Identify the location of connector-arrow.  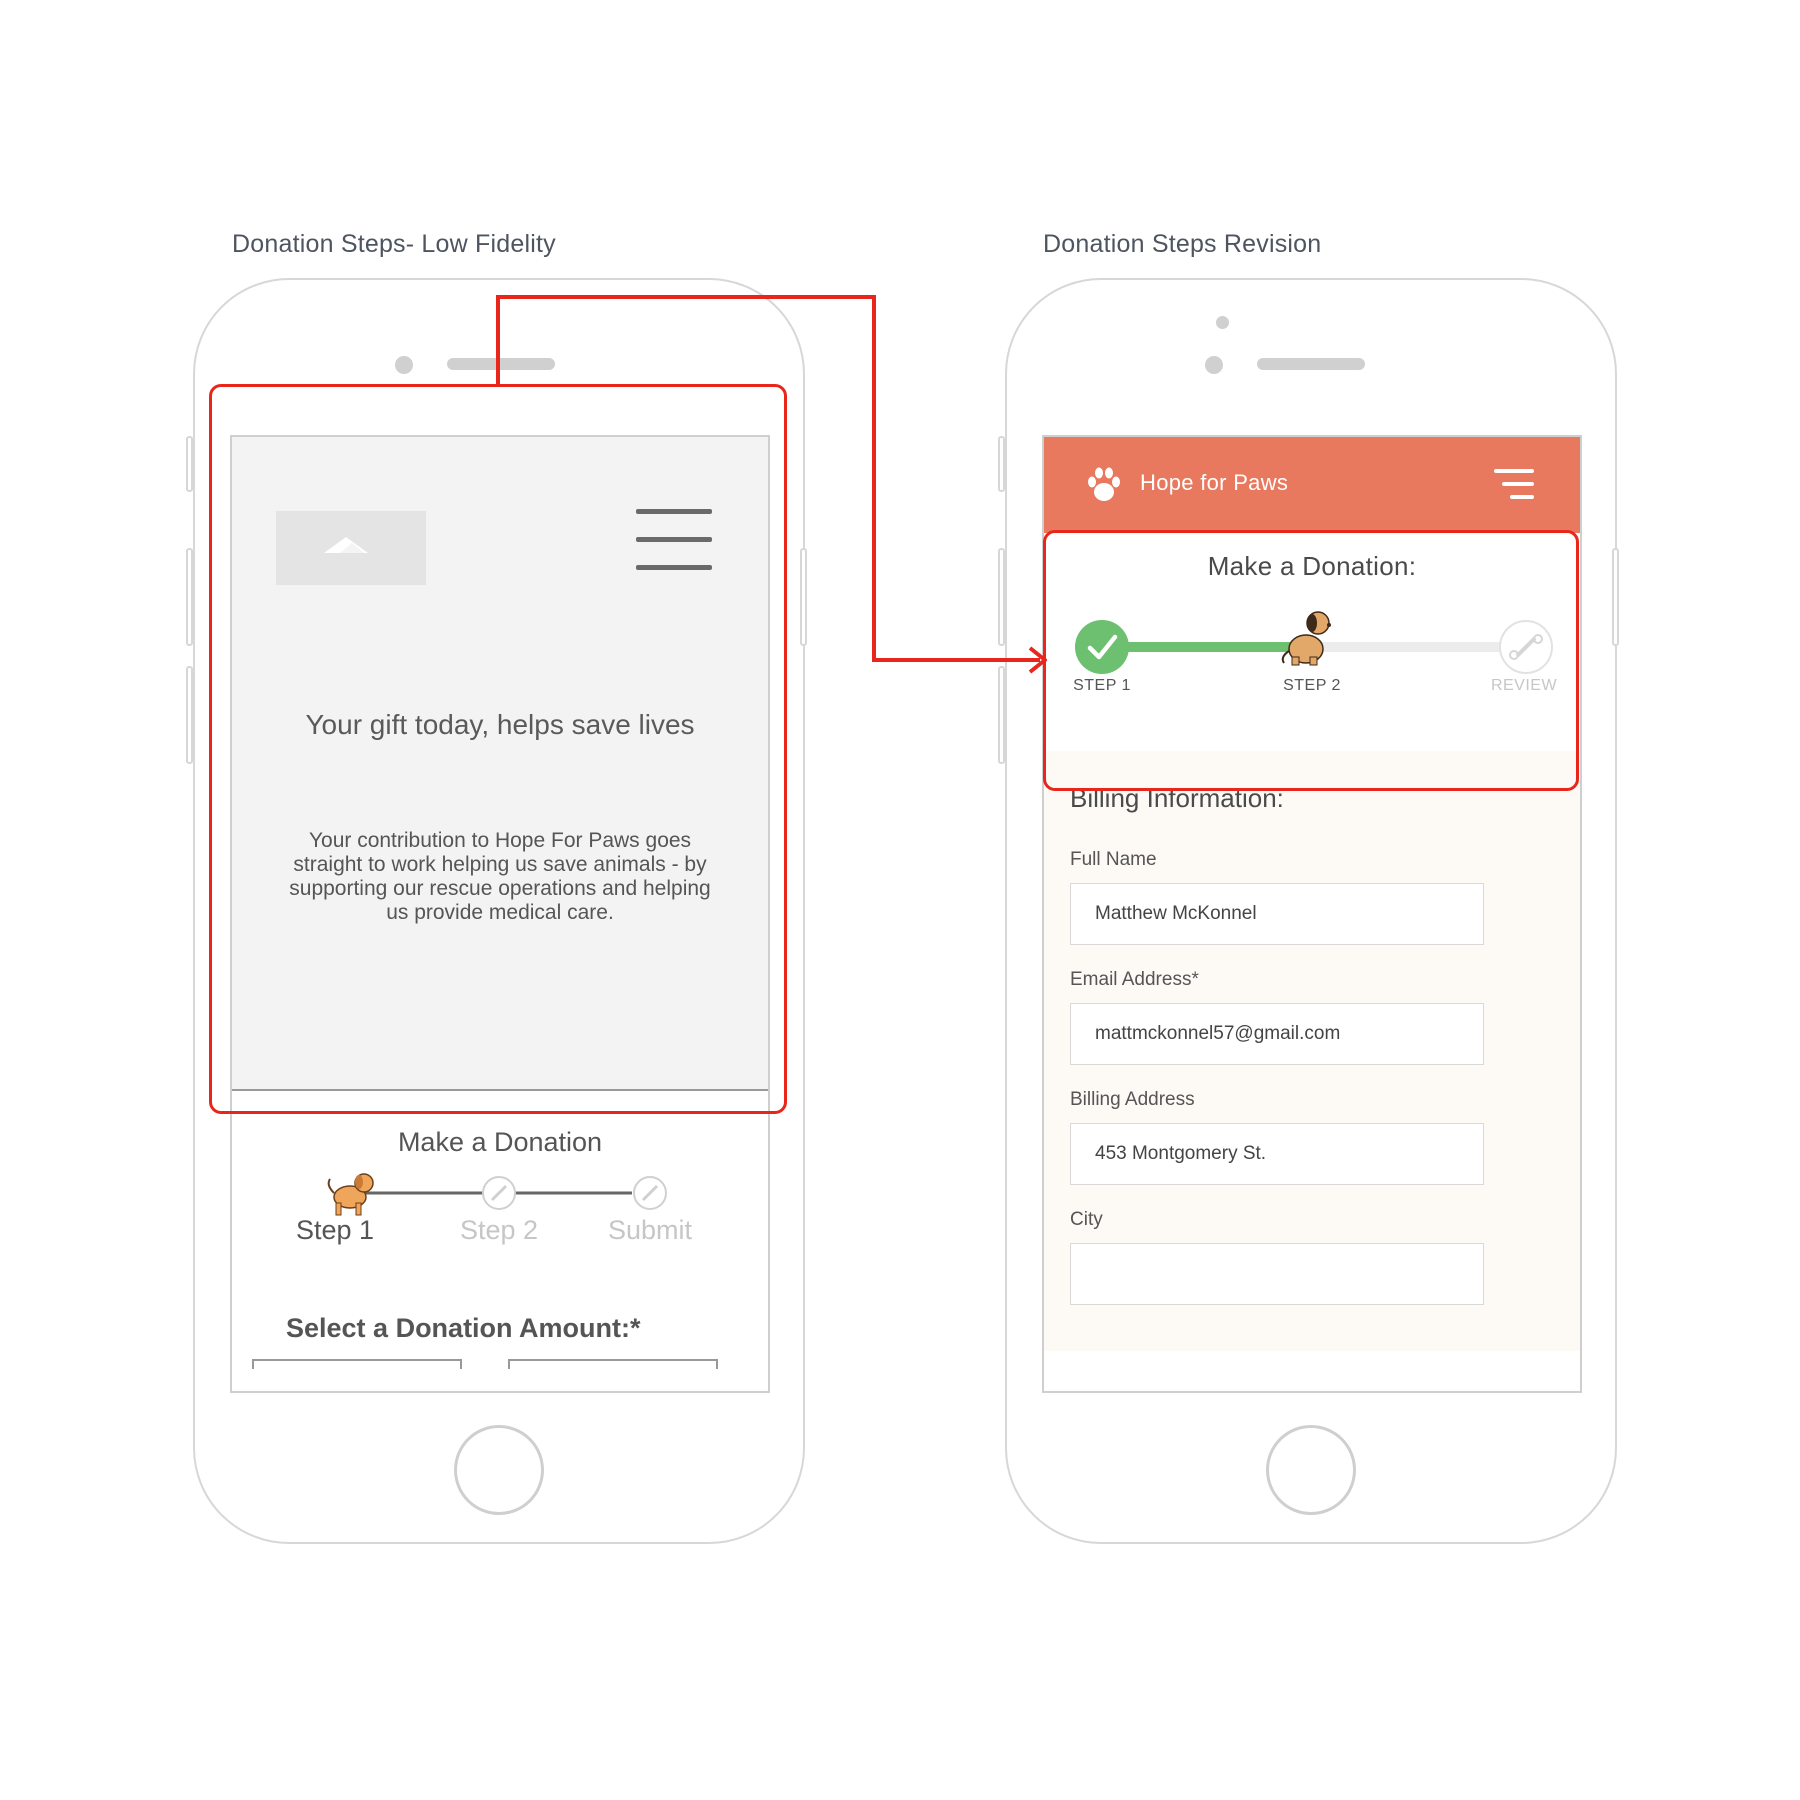
(771, 484).